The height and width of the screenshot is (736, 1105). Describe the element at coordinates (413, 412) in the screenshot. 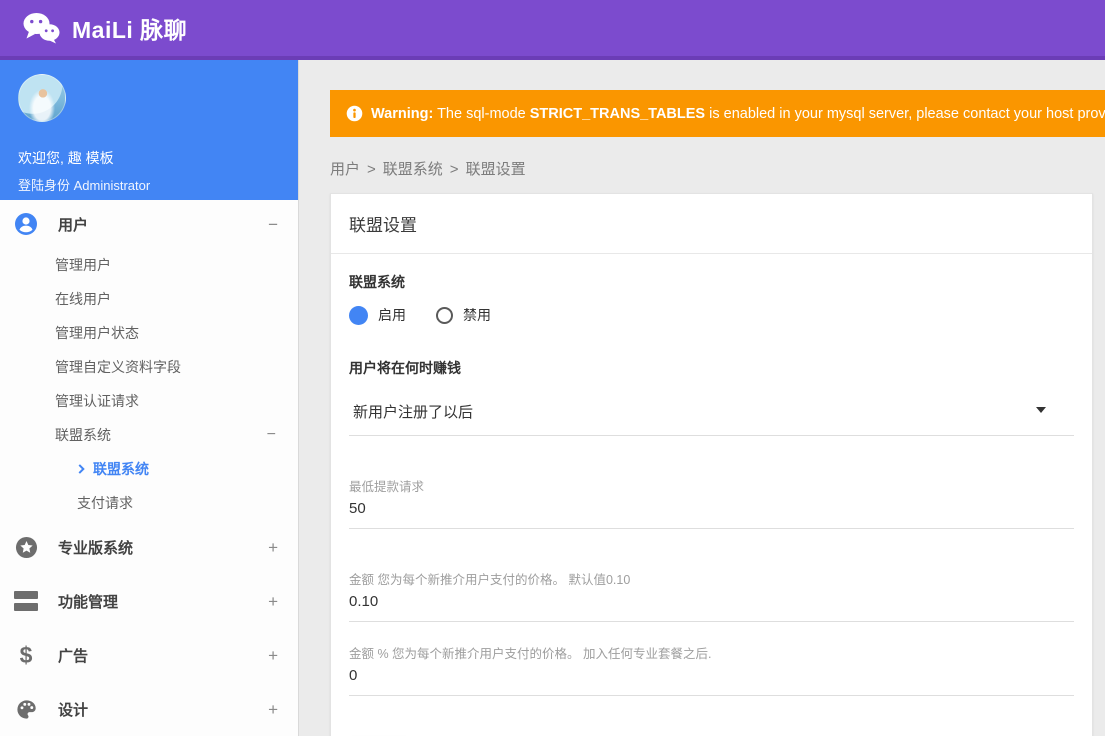

I see `earn-when-selected-value: 新用户注册了以后` at that location.